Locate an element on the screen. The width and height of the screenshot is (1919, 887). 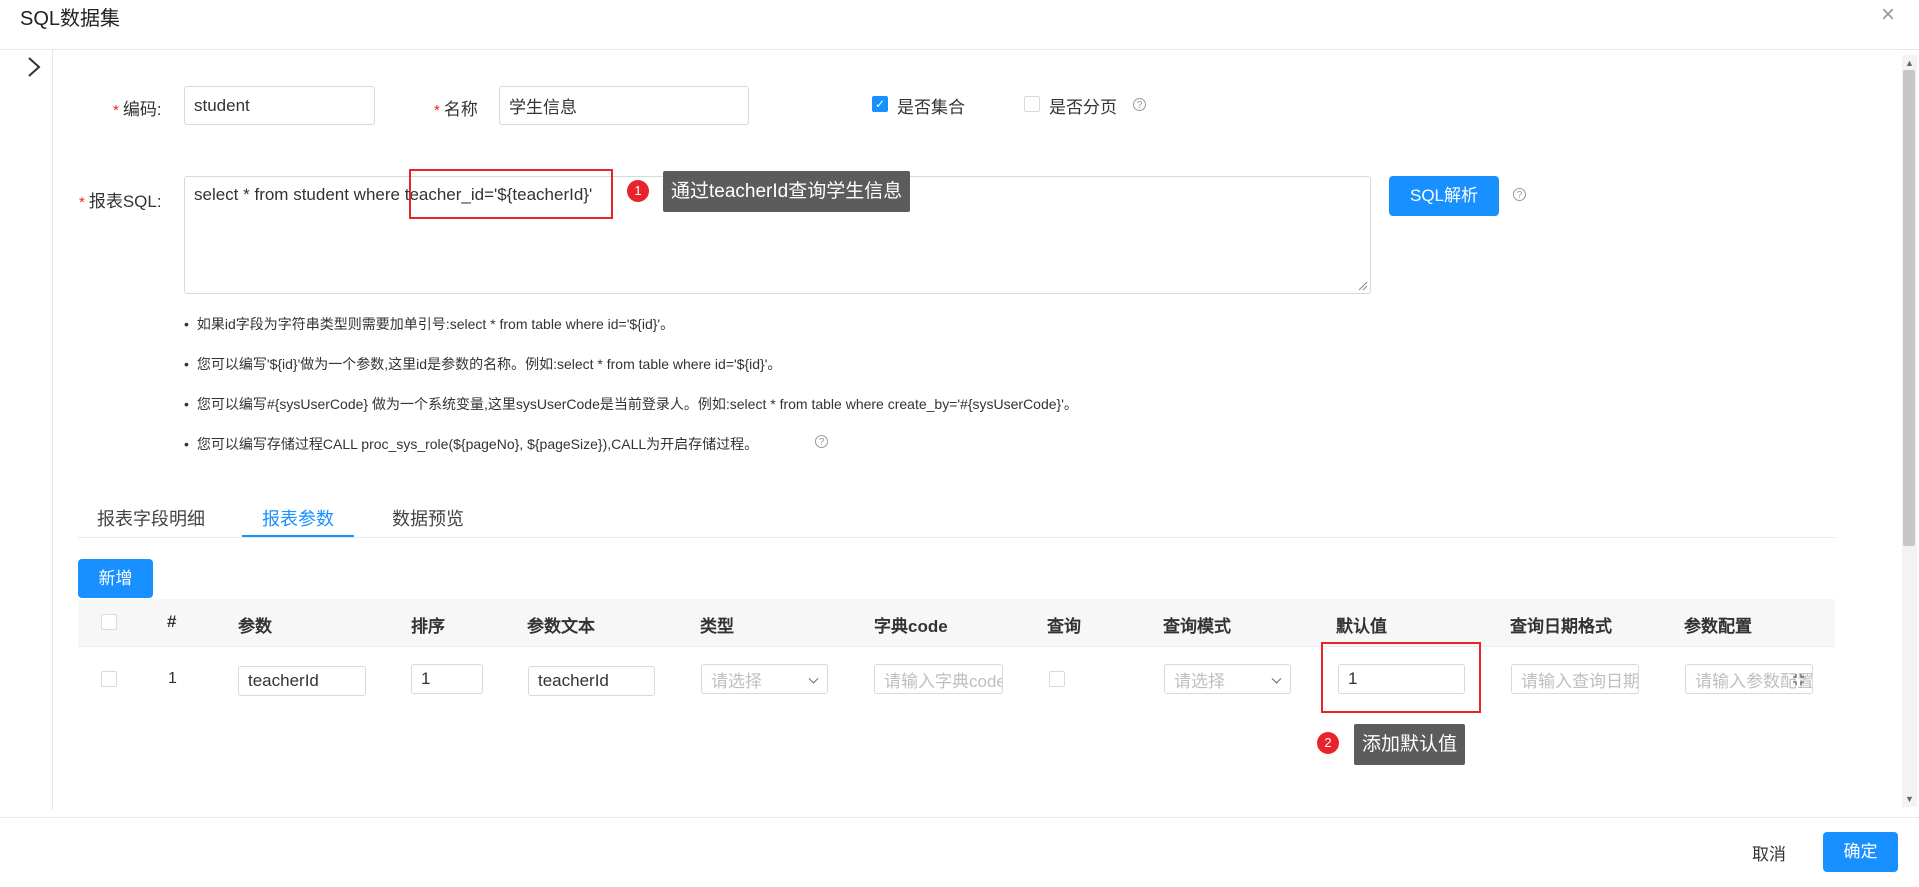
code-input: student is located at coordinates (279, 105).